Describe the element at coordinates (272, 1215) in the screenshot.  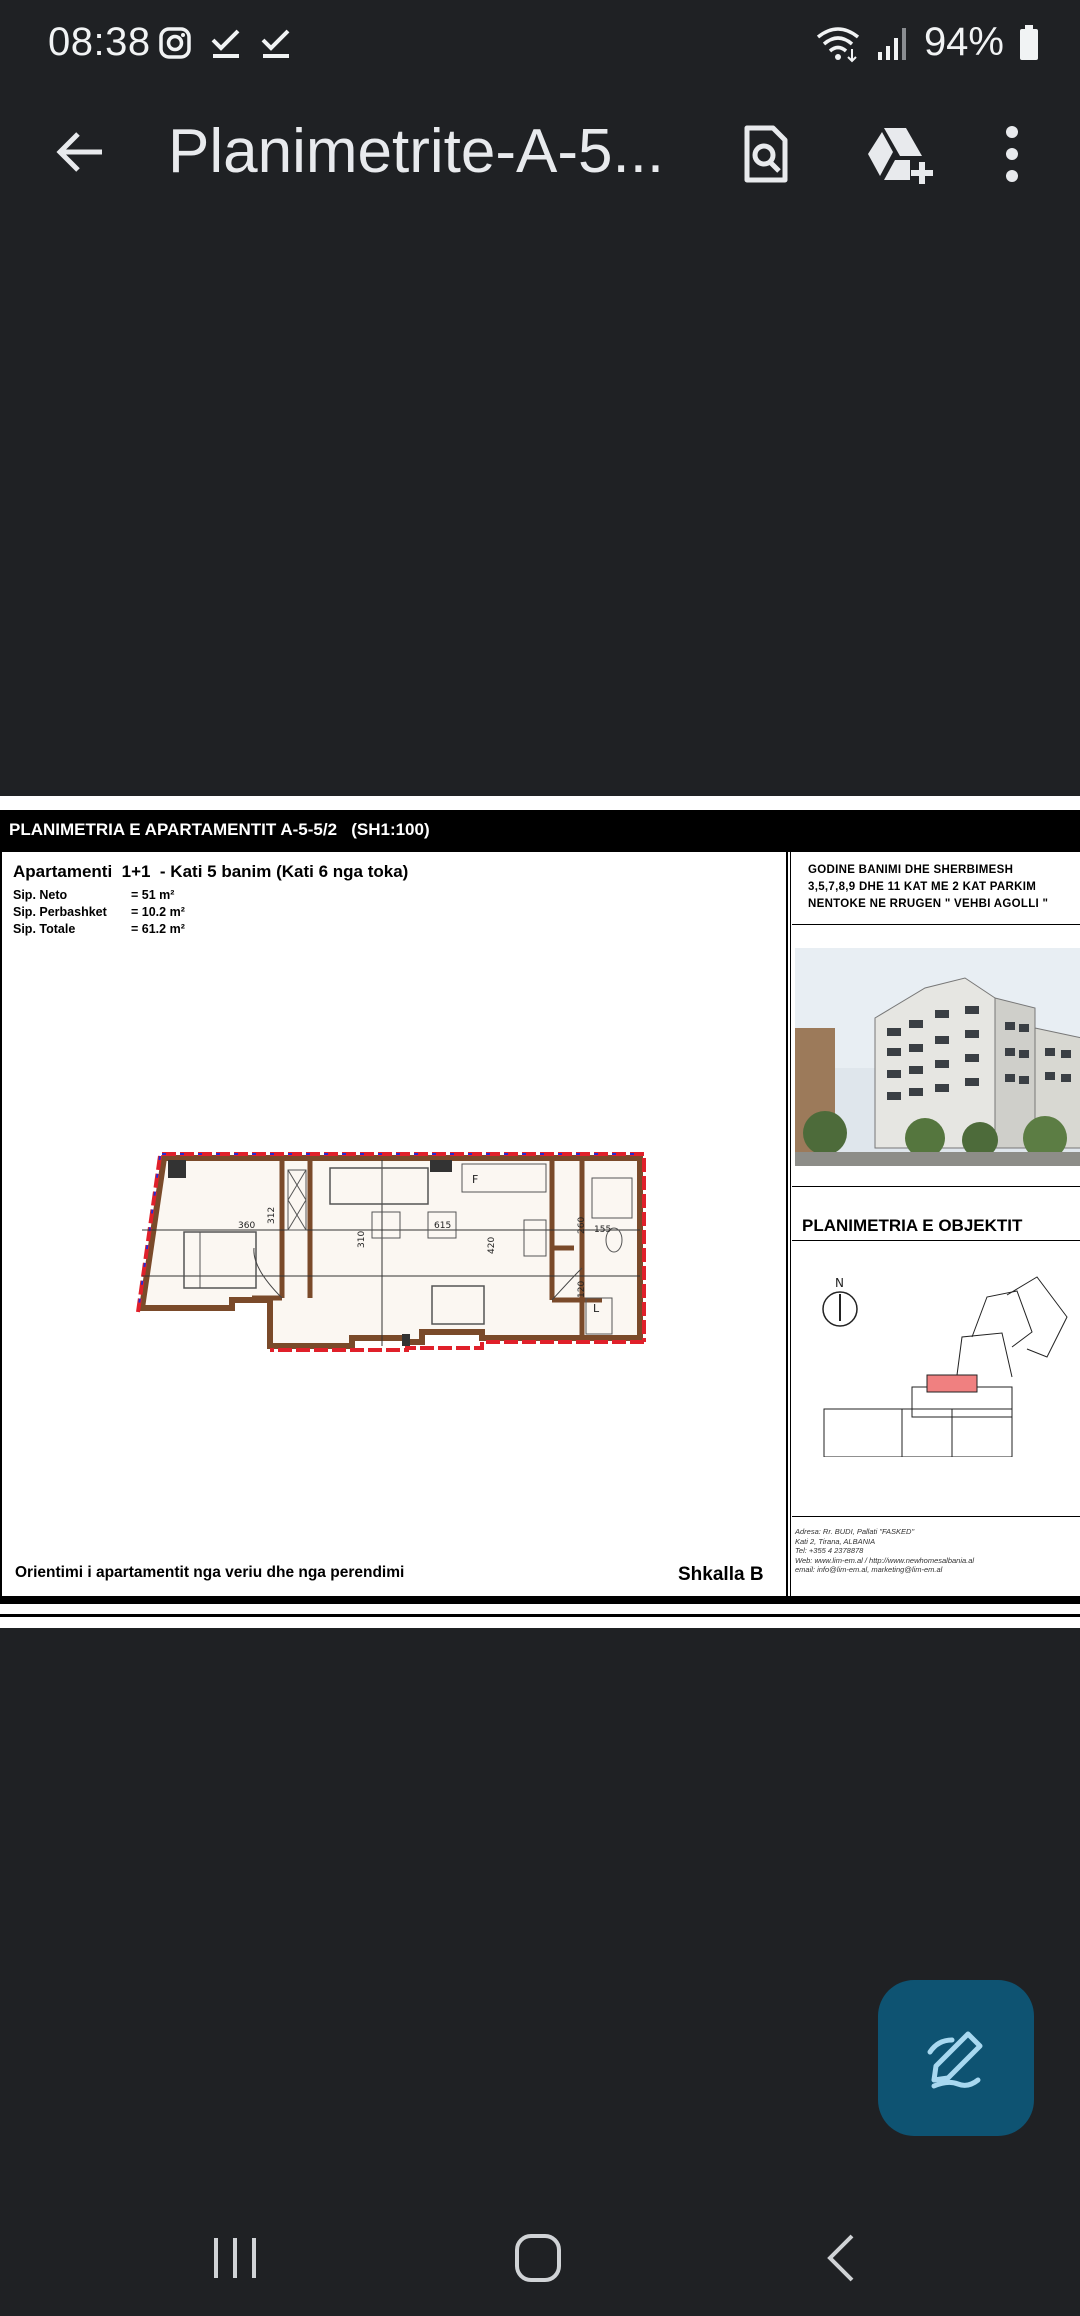
I see `dim-label: 312` at that location.